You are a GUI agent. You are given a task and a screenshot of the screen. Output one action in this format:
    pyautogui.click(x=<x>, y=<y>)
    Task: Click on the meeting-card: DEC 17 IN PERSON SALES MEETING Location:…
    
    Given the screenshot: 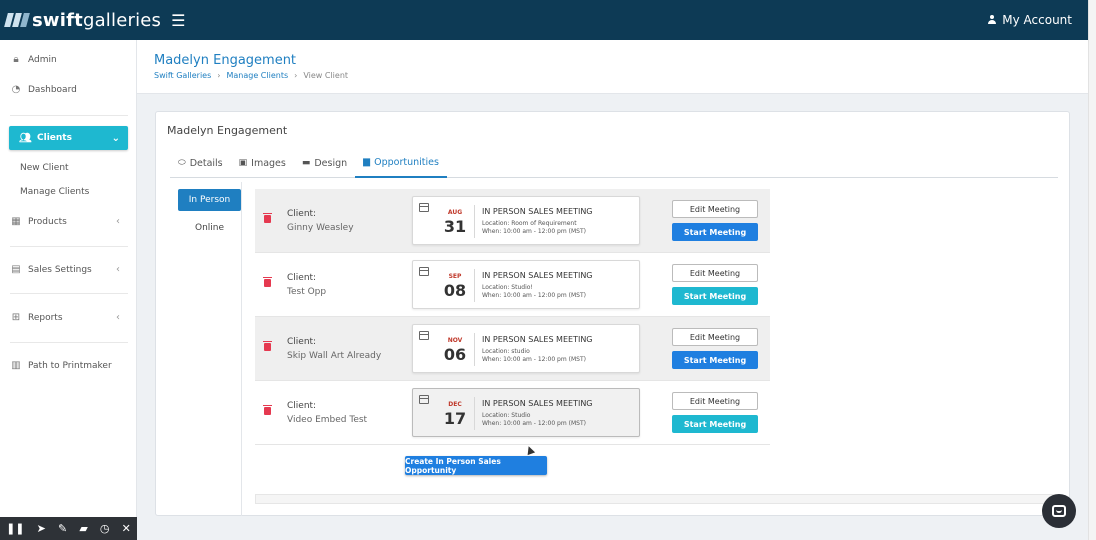 What is the action you would take?
    pyautogui.click(x=526, y=412)
    